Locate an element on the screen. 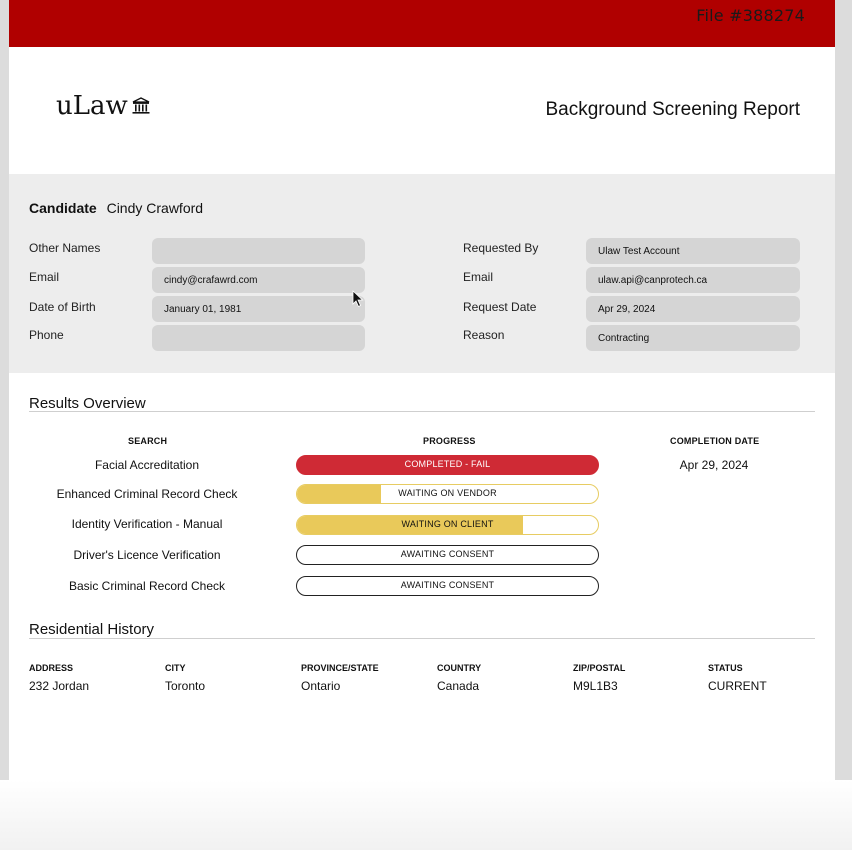 Image resolution: width=852 pixels, height=850 pixels. search-name-identity: Identity Verification - Manual is located at coordinates (147, 524).